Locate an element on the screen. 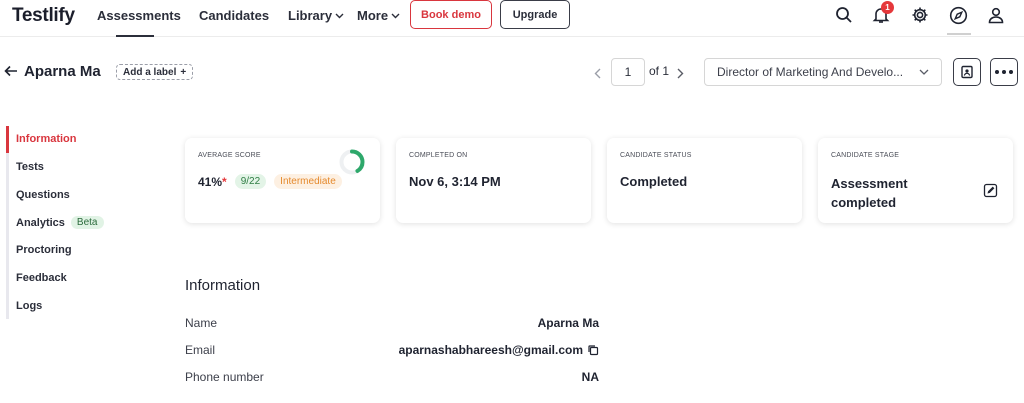  card-title: CANDIDATE STAGE is located at coordinates (865, 155).